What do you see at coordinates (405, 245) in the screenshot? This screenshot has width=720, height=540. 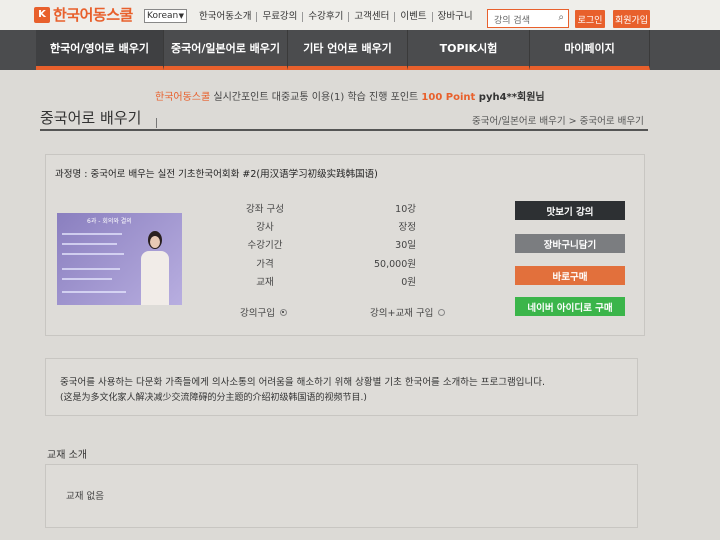 I see `info-value: 30일` at bounding box center [405, 245].